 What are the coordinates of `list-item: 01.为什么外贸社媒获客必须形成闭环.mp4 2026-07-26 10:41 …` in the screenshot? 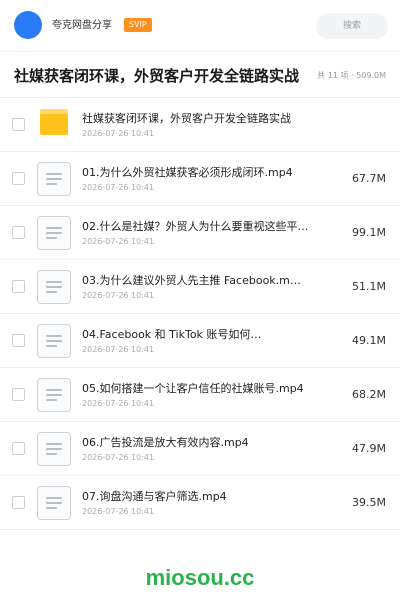 It's located at (200, 179).